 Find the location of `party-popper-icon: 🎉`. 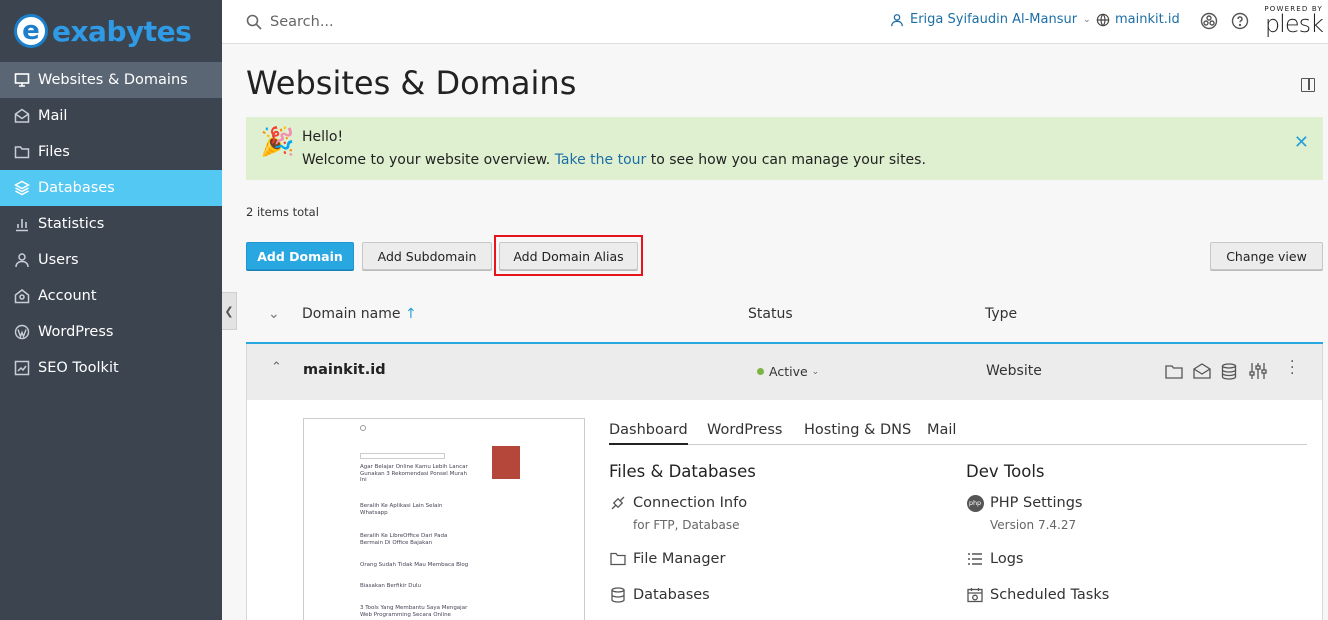

party-popper-icon: 🎉 is located at coordinates (277, 141).